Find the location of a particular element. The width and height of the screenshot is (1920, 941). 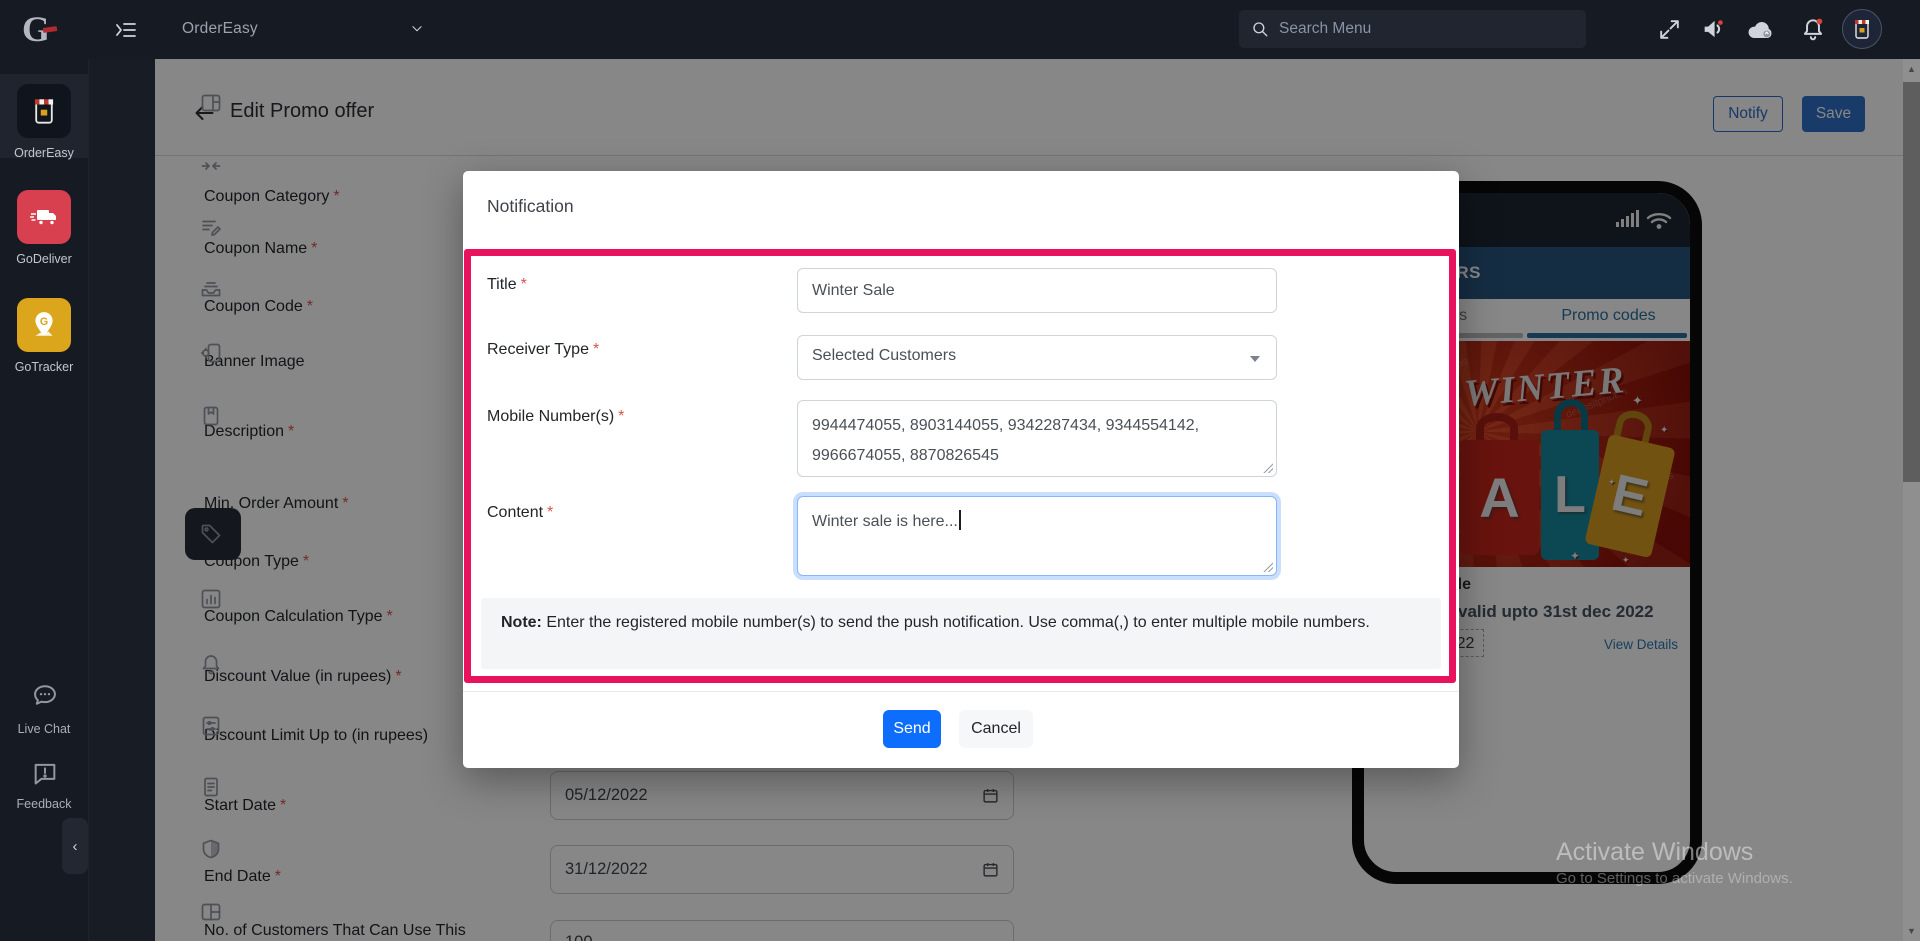

live-chat-icon is located at coordinates (45, 695).